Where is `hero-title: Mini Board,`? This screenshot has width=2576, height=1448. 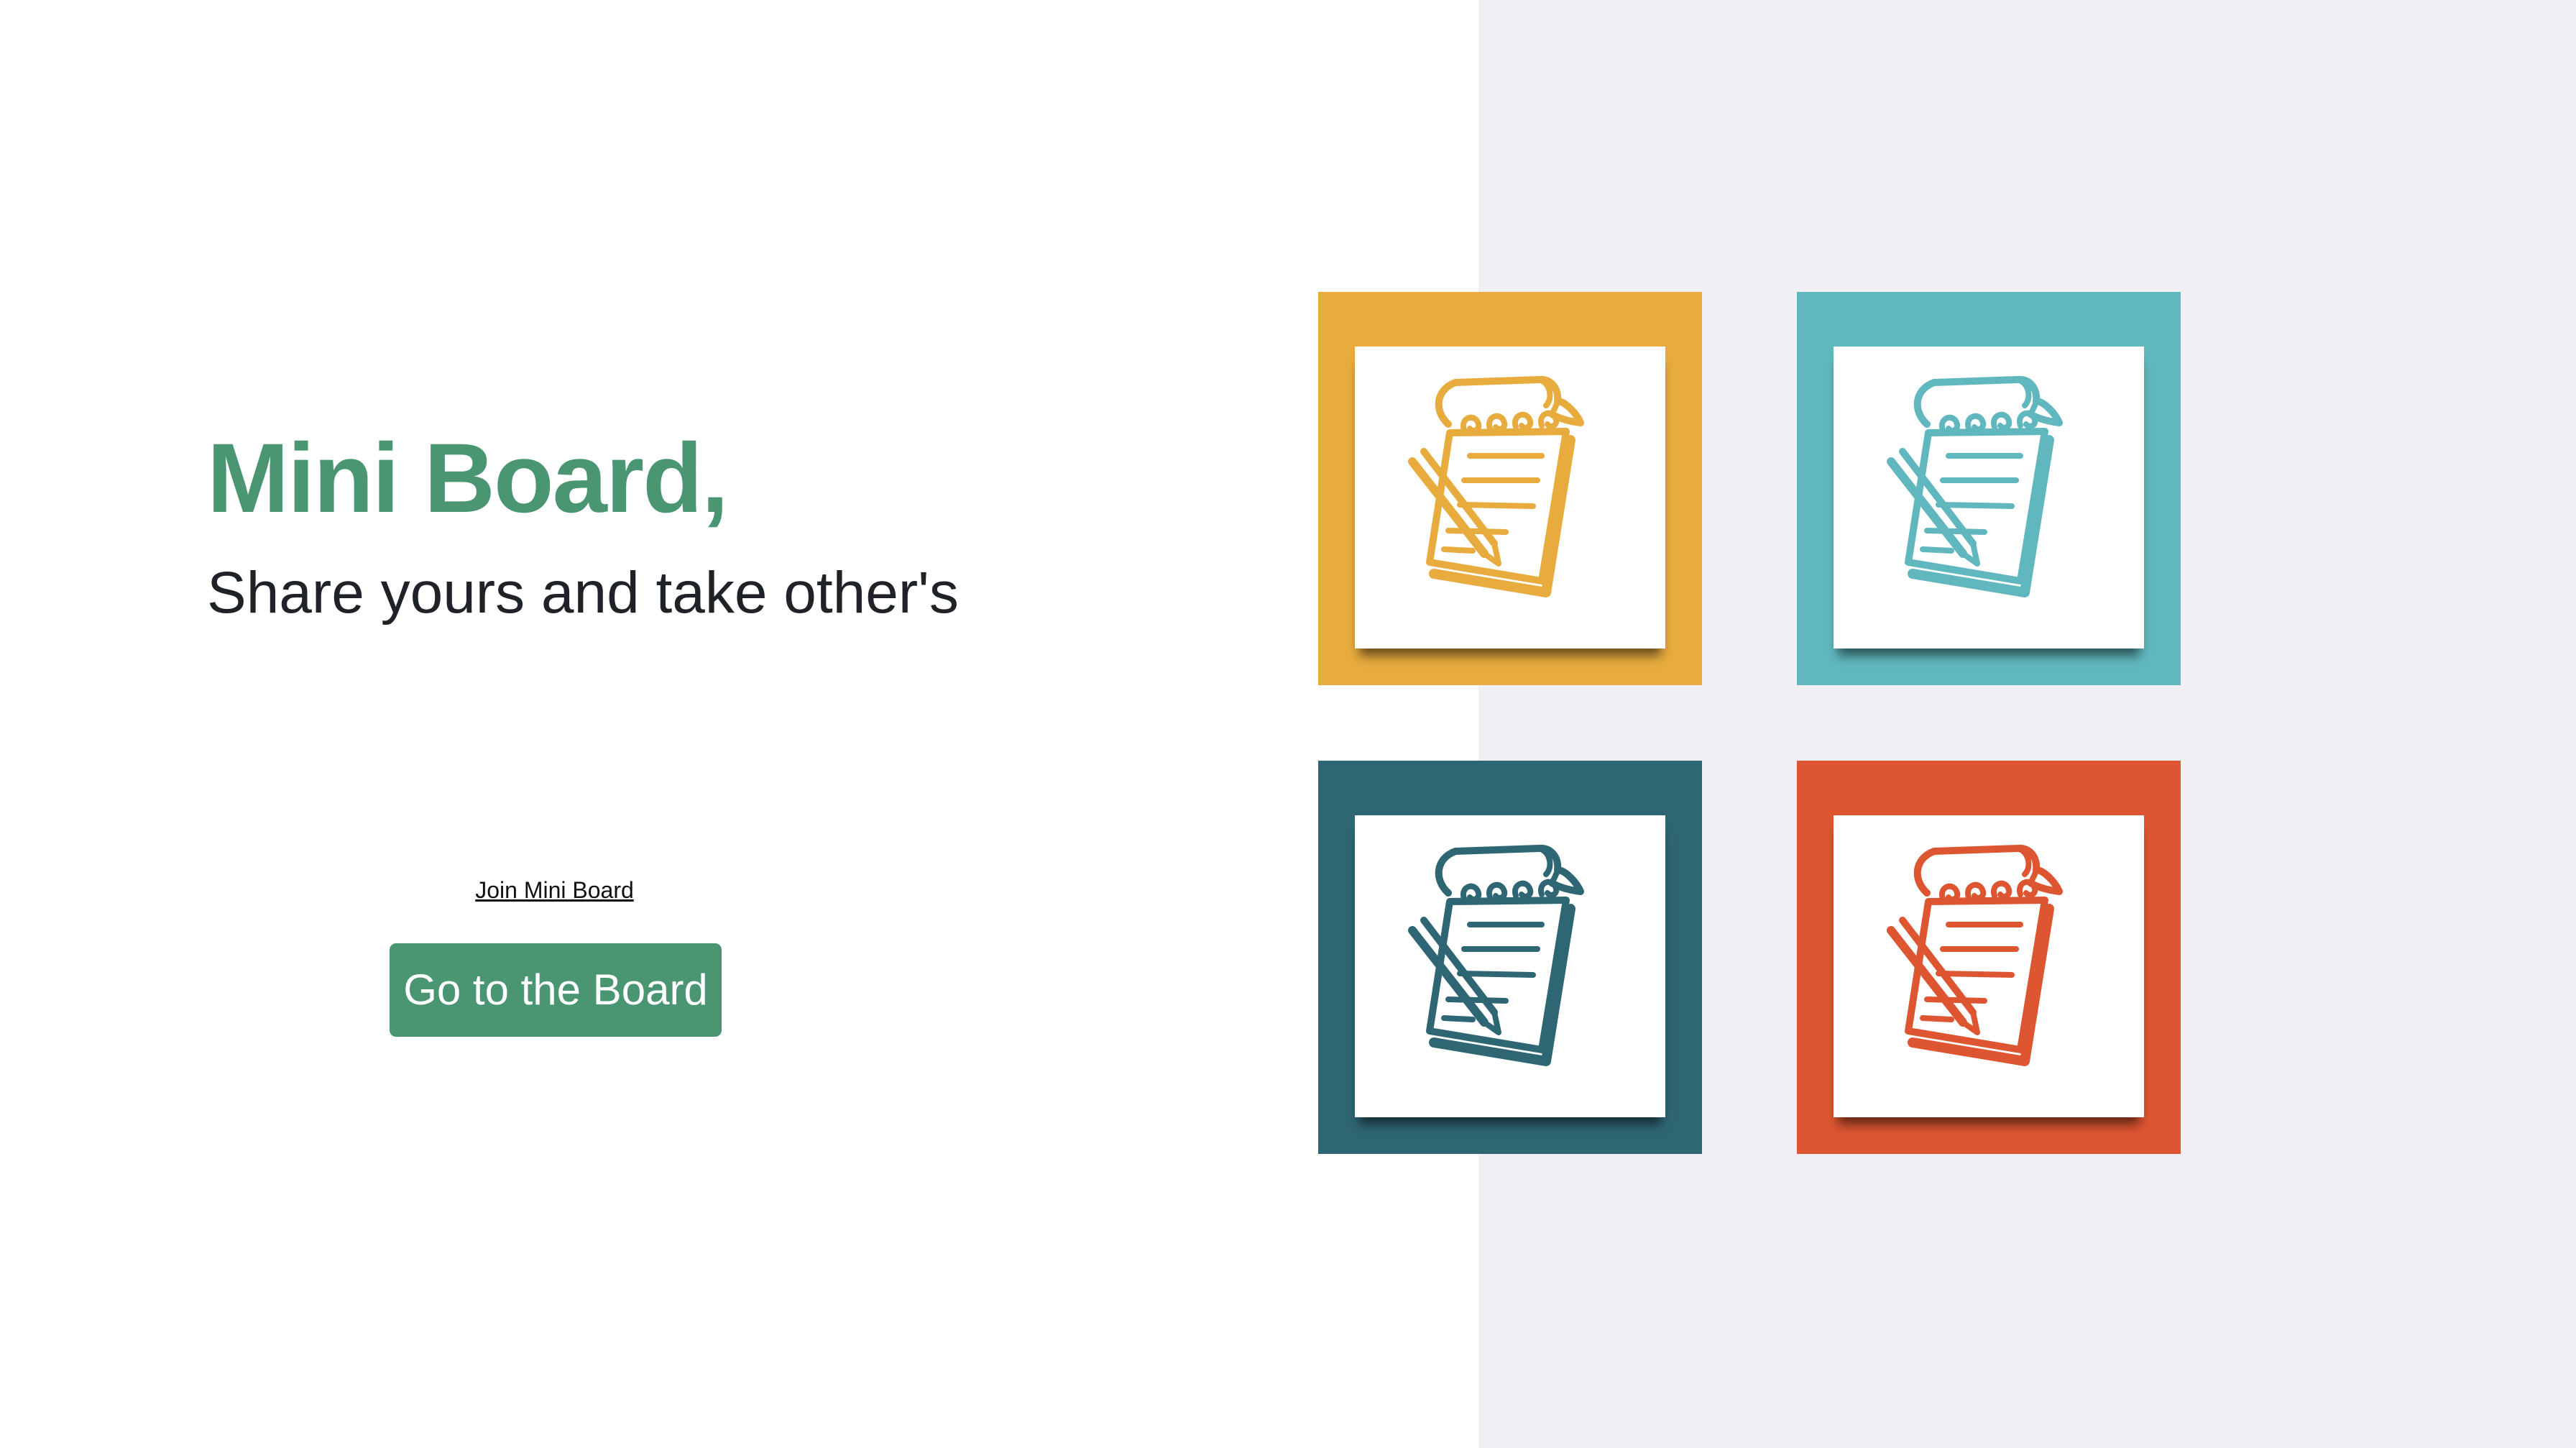
hero-title: Mini Board, is located at coordinates (468, 478).